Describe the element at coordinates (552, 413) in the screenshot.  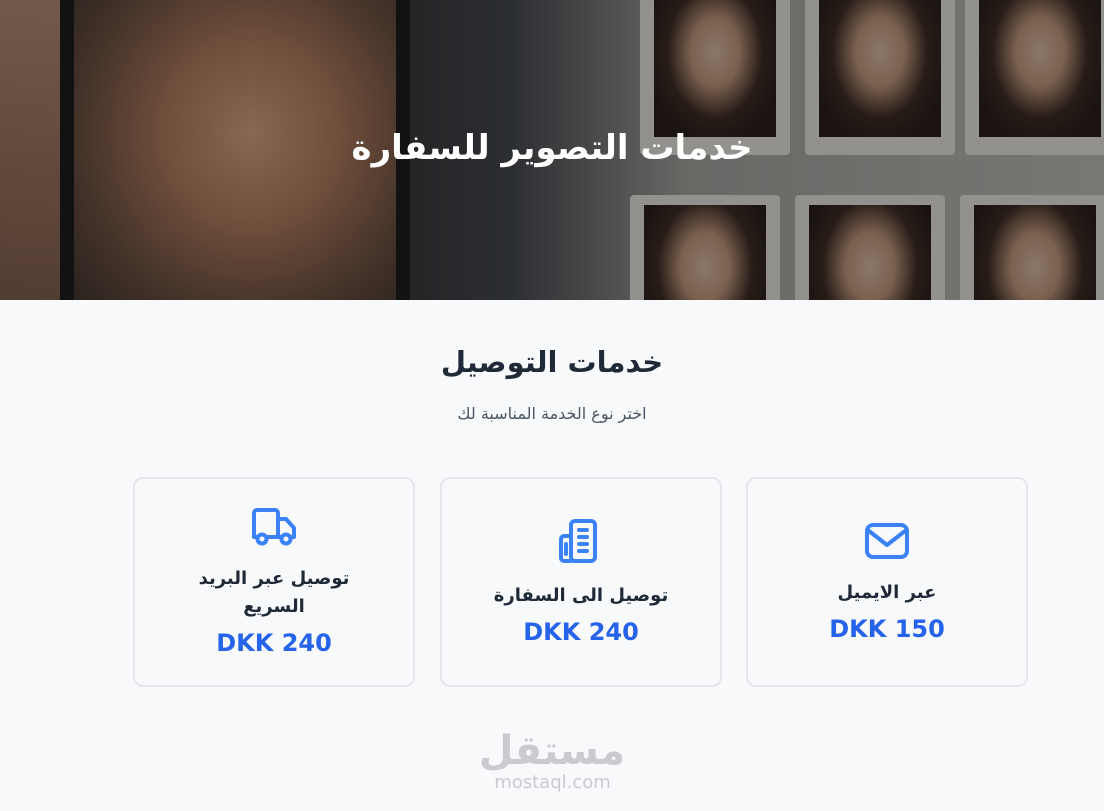
I see `section-subtitle: اختر نوع الخدمة المناسبة لك` at that location.